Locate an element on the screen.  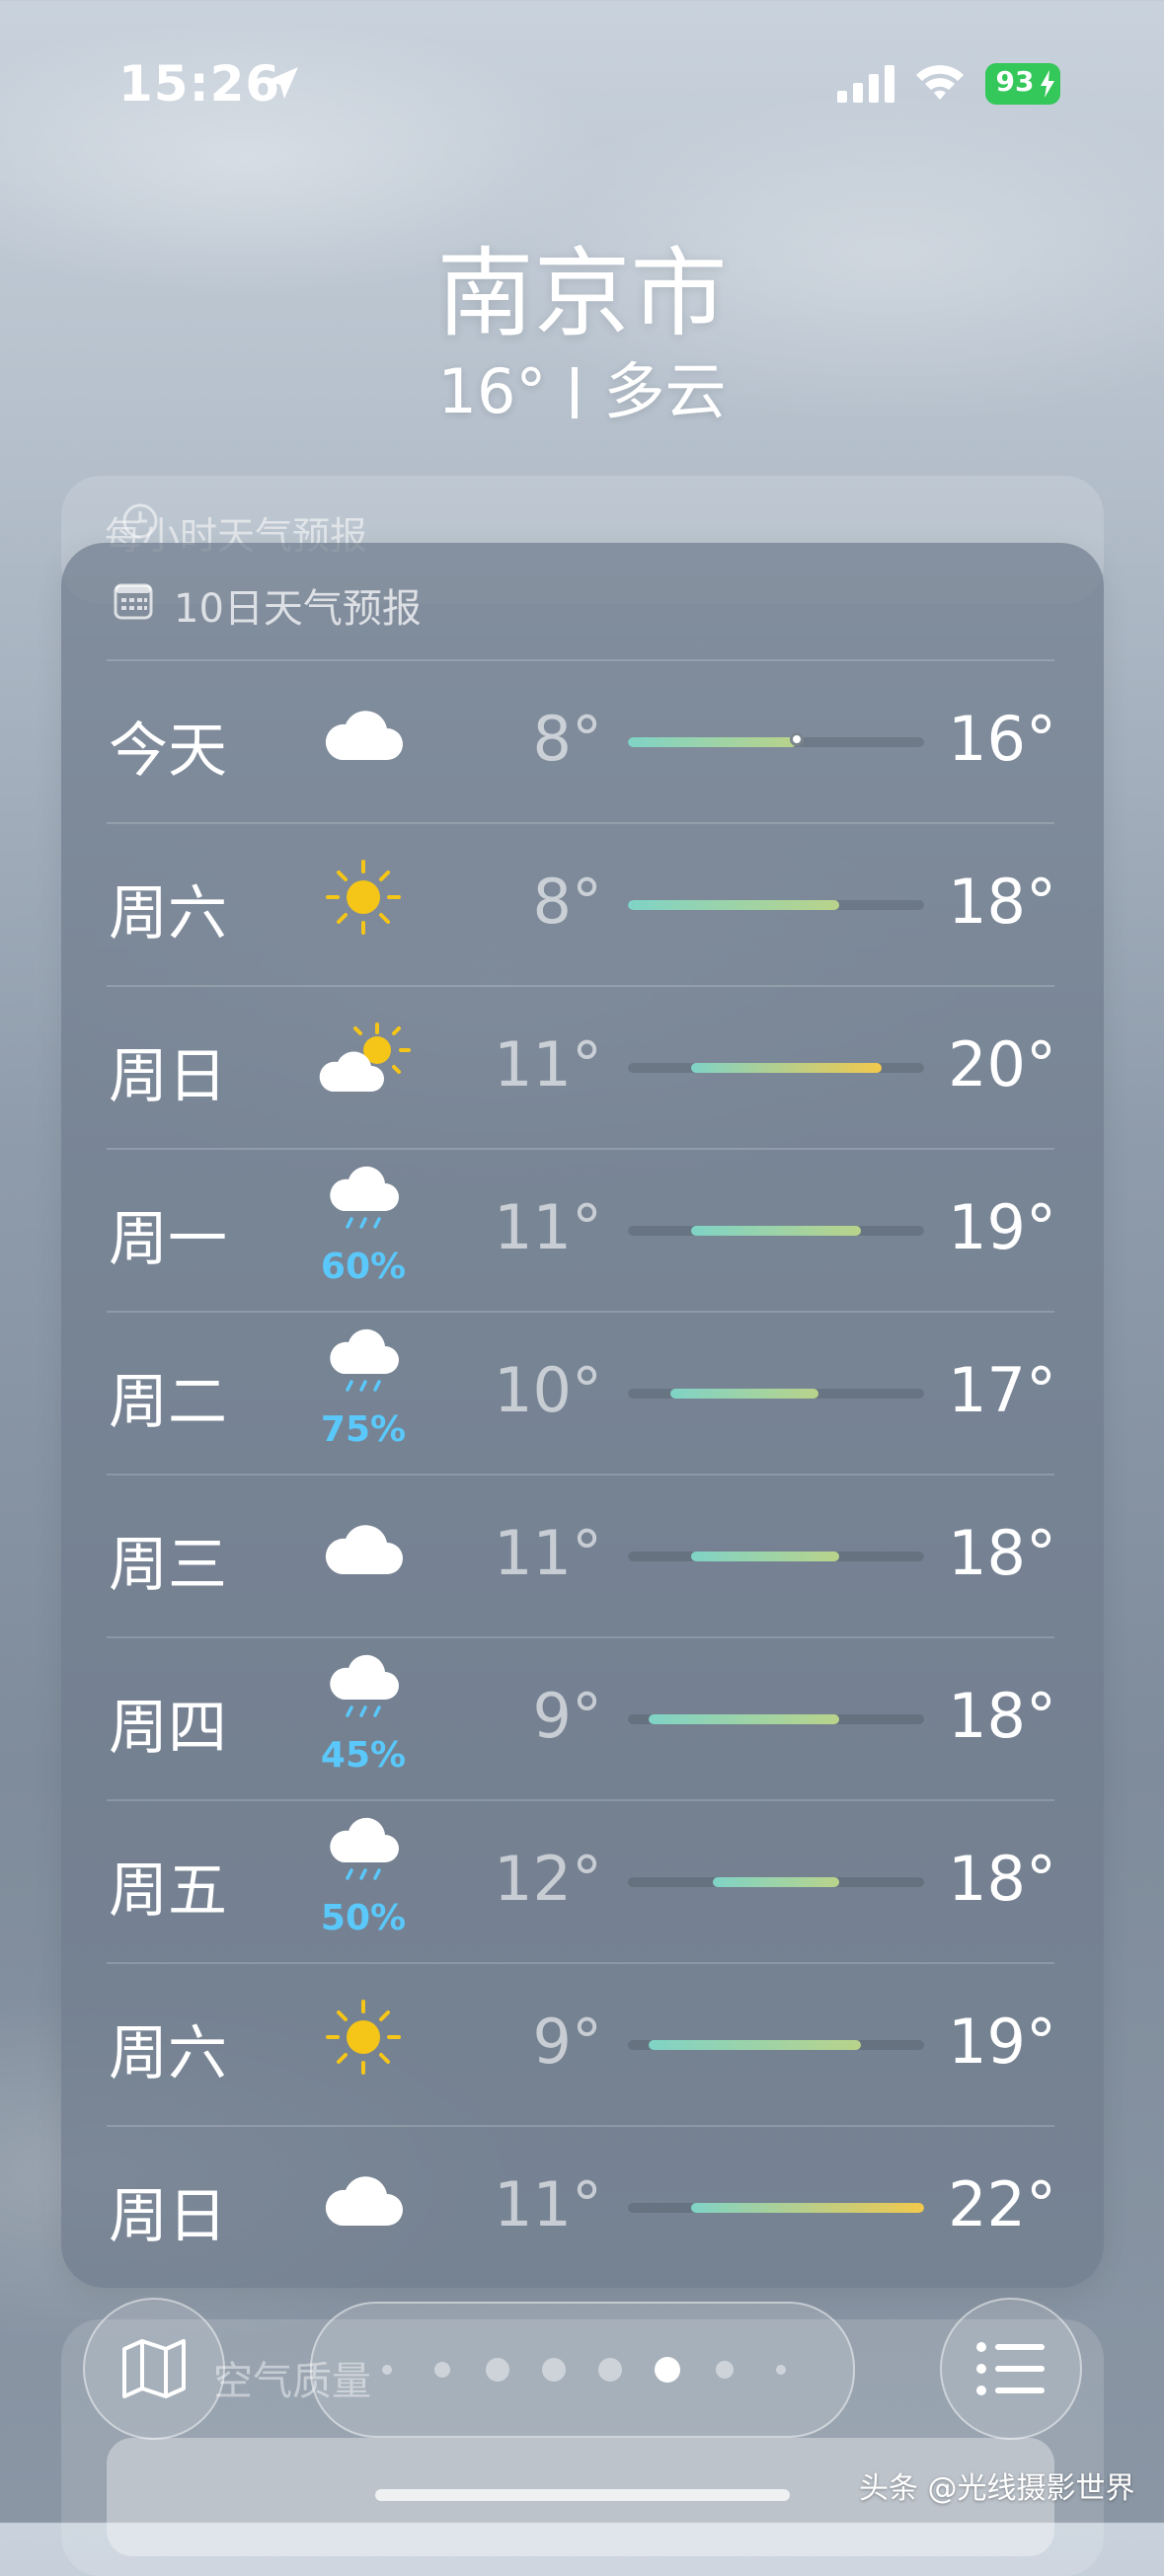
calendar-icon is located at coordinates (133, 602).